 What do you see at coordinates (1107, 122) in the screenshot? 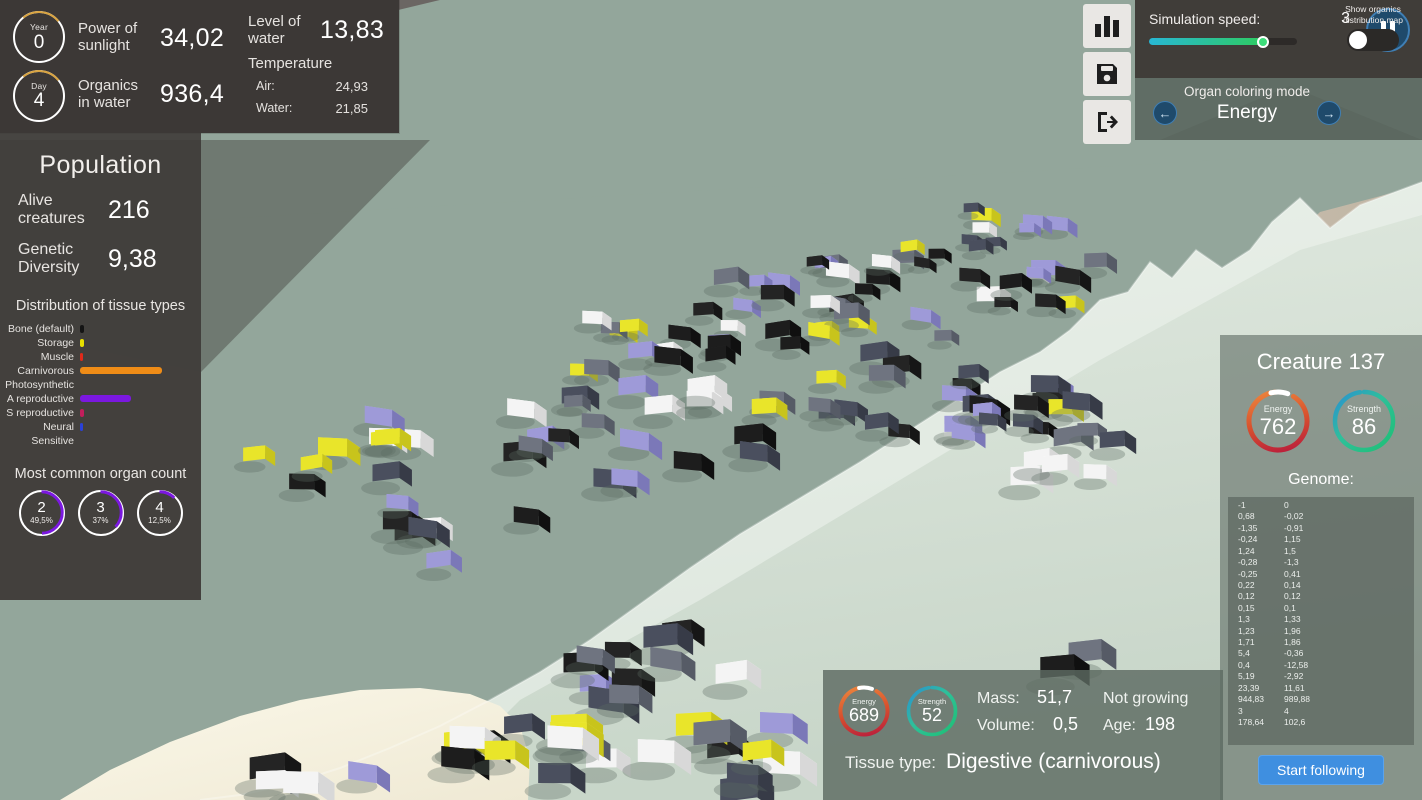
I see `exit-button` at bounding box center [1107, 122].